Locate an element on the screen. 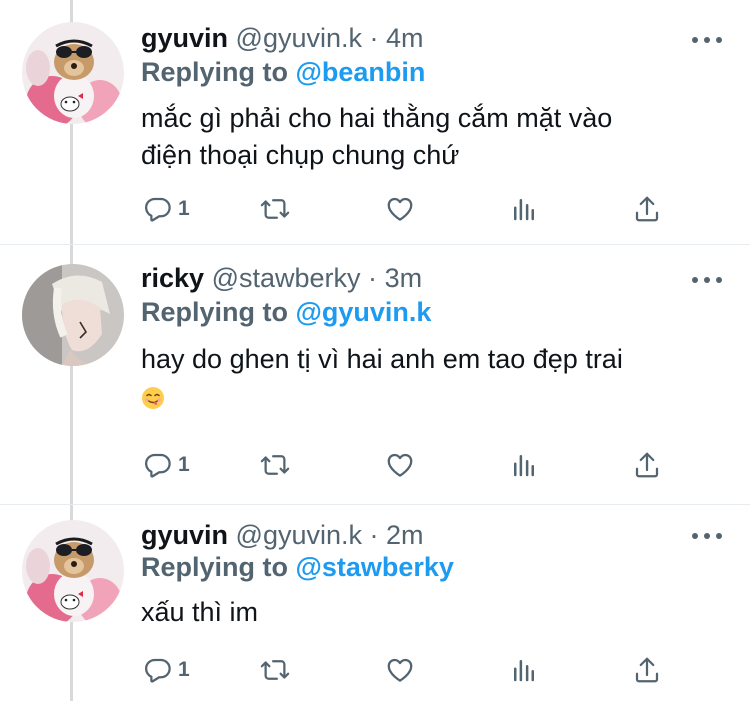  person-avatar-icon is located at coordinates (73, 315).